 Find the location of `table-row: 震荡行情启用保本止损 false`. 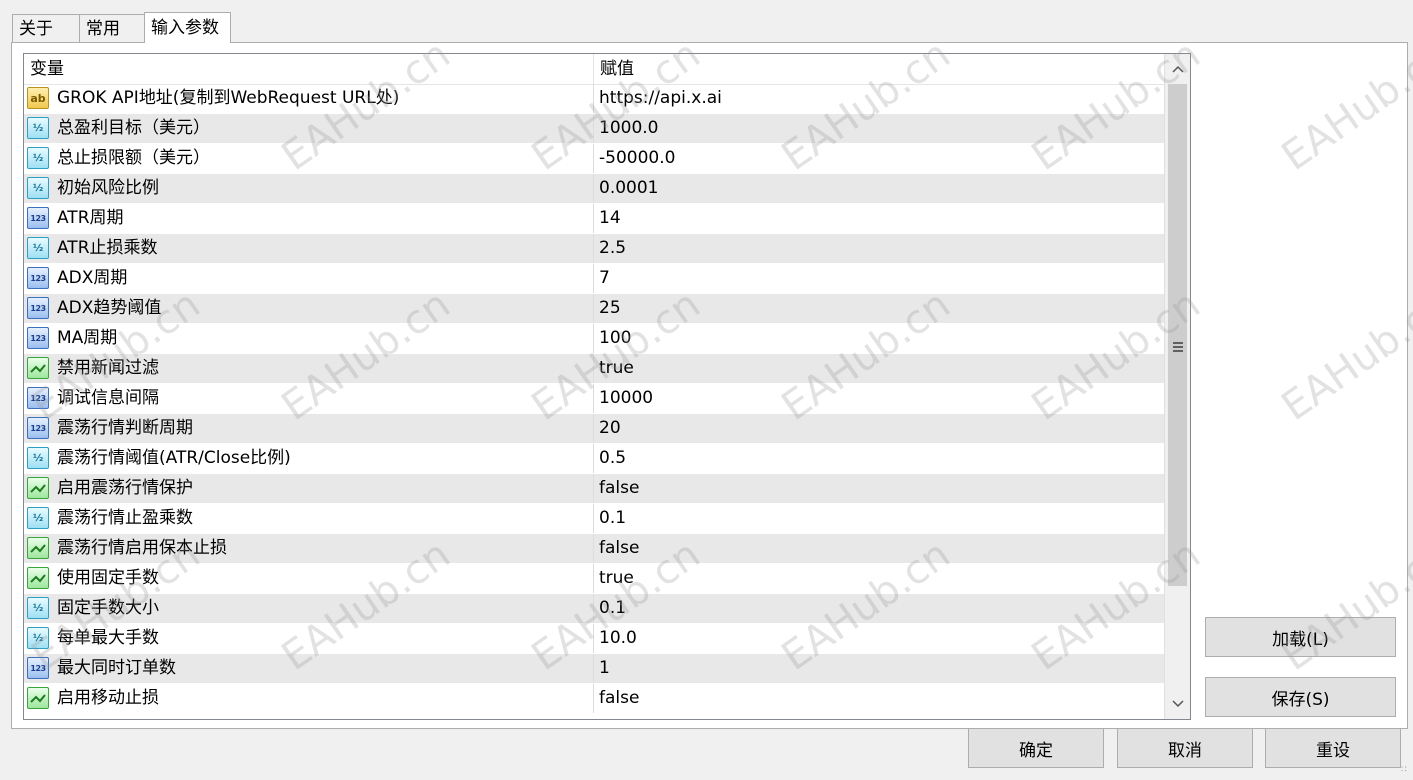

table-row: 震荡行情启用保本止损 false is located at coordinates (594, 549).